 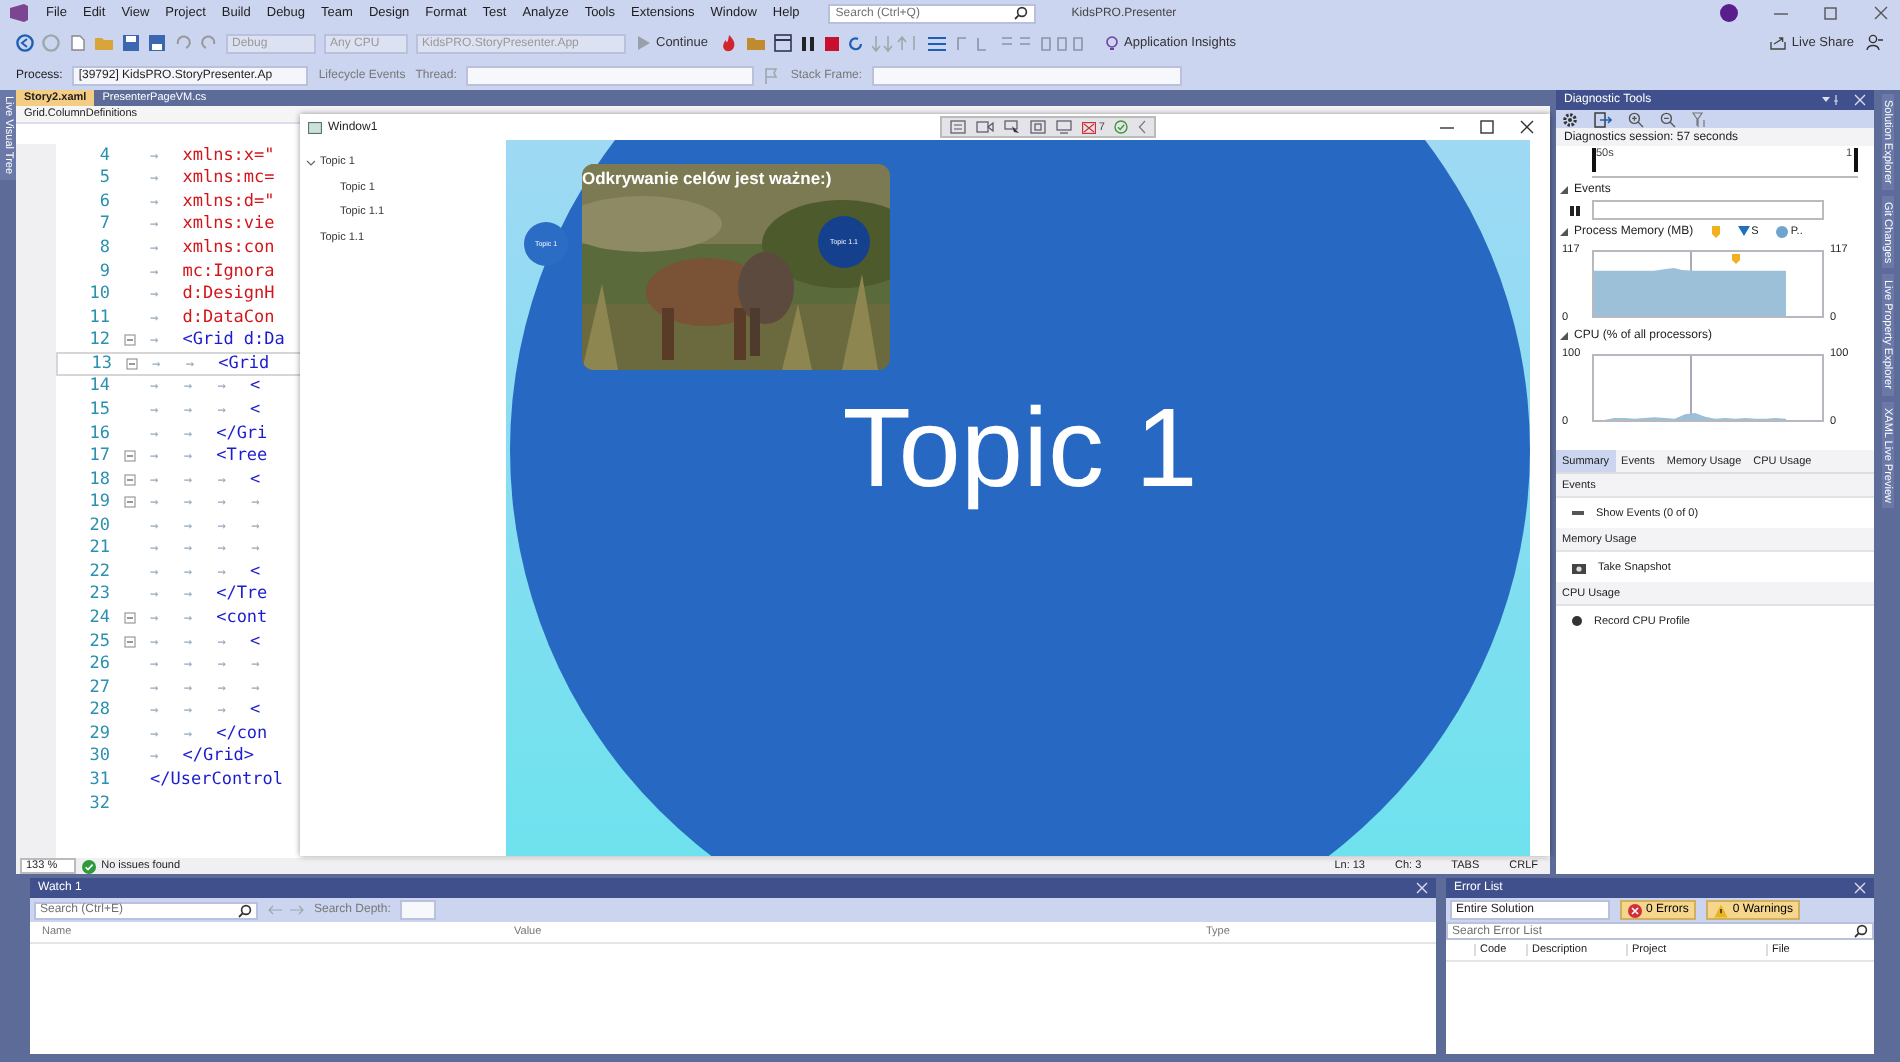 What do you see at coordinates (242, 618) in the screenshot?
I see `code-text: <cont` at bounding box center [242, 618].